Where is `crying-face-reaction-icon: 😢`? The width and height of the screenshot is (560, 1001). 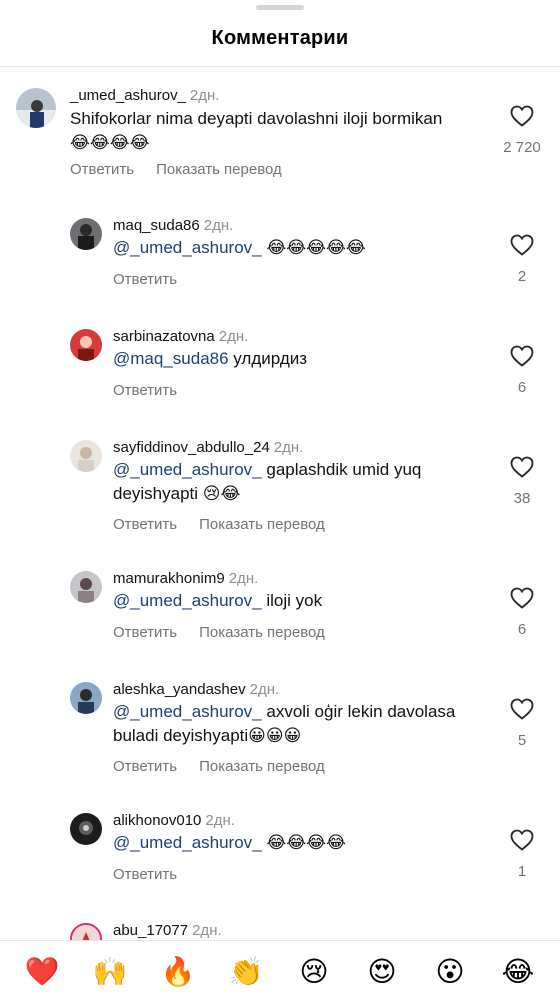
crying-face-reaction-icon: 😢 is located at coordinates (314, 971).